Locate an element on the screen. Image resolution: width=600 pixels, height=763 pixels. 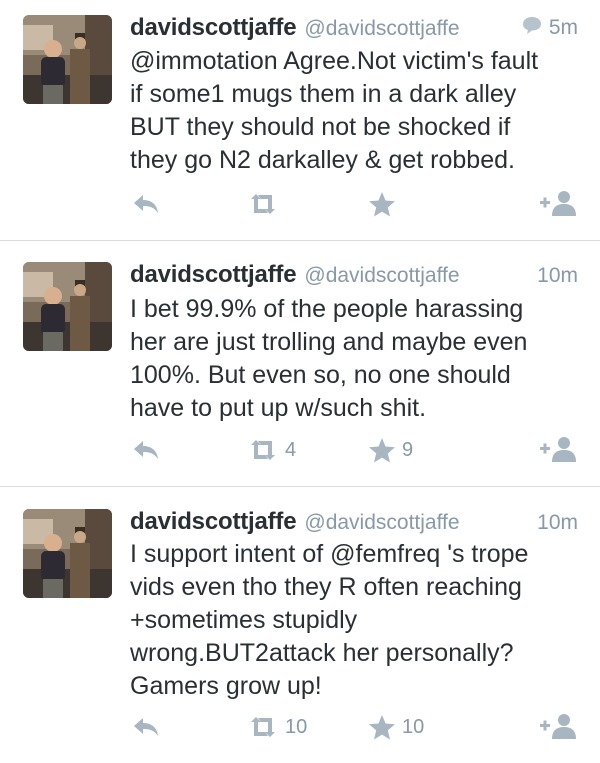
tweet-actions: 4 9 is located at coordinates (360, 450).